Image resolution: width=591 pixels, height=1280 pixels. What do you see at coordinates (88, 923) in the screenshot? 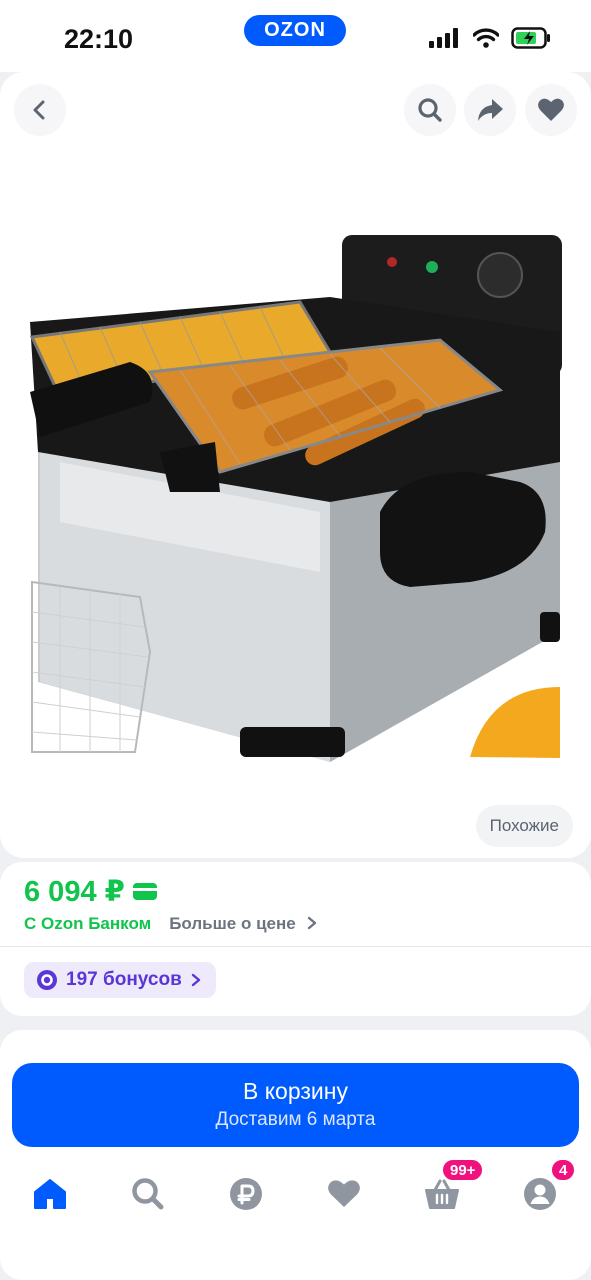
I see `ozon-bank-label: С Ozon Банком` at bounding box center [88, 923].